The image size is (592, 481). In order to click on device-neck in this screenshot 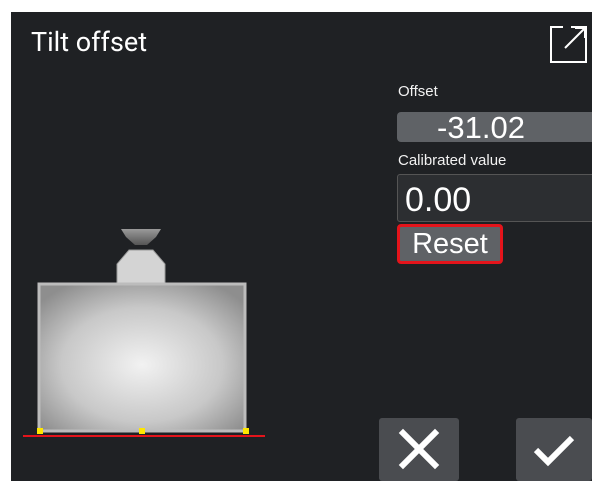, I will do `click(141, 266)`.